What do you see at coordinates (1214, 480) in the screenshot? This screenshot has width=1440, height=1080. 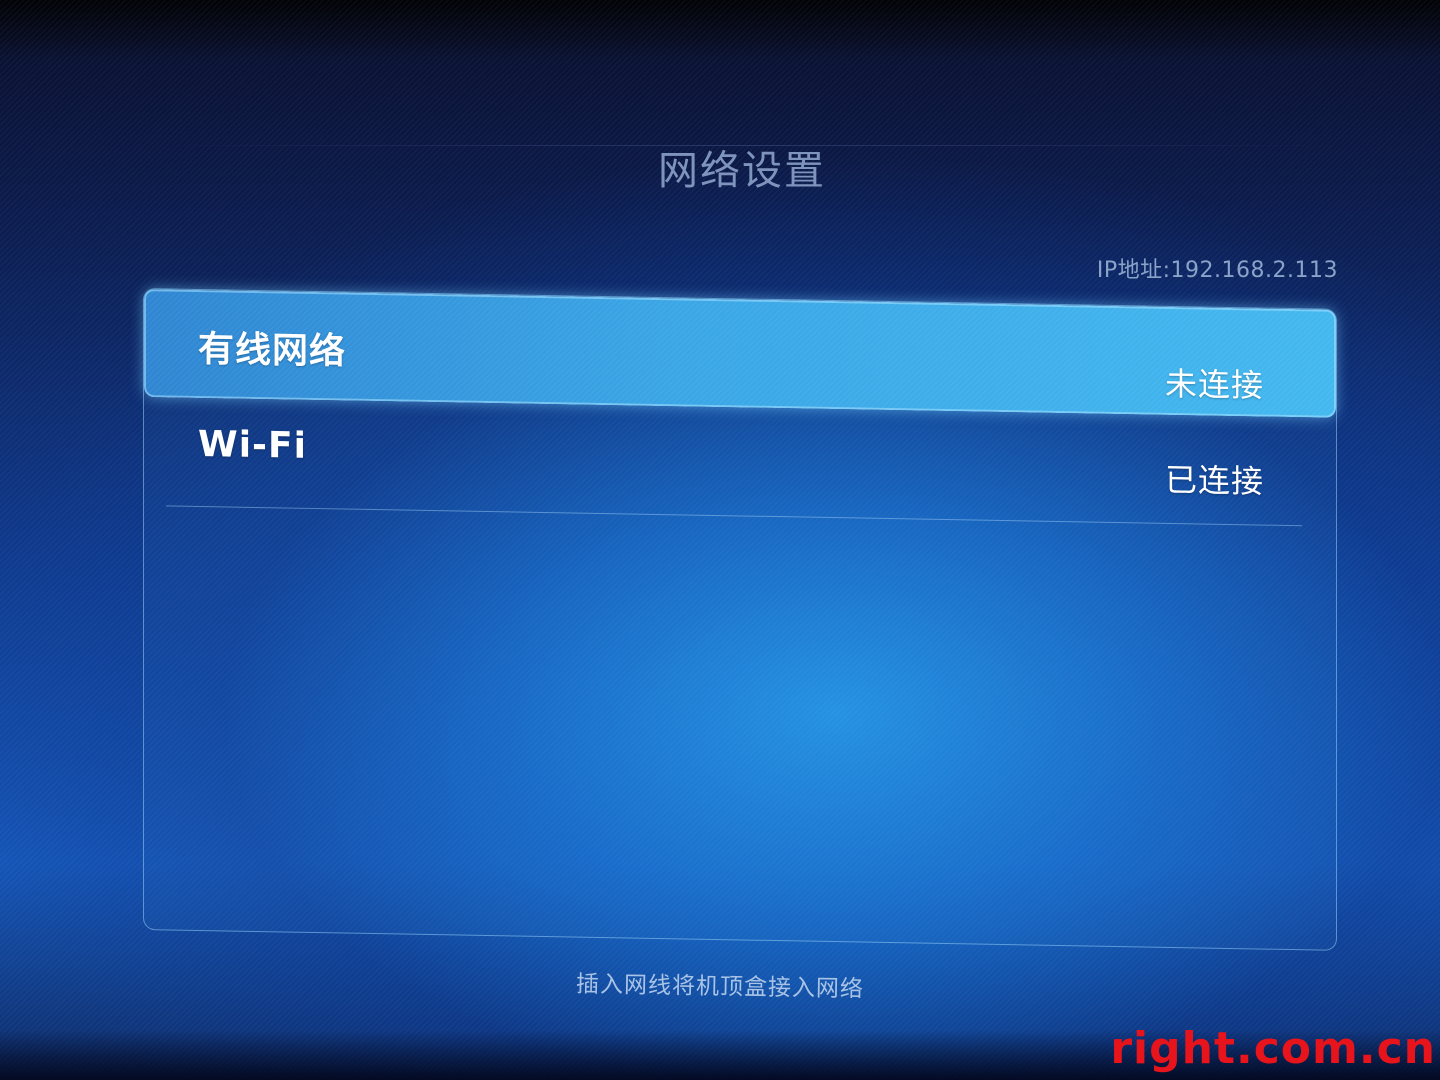 I see `wifi-status: 已连接` at bounding box center [1214, 480].